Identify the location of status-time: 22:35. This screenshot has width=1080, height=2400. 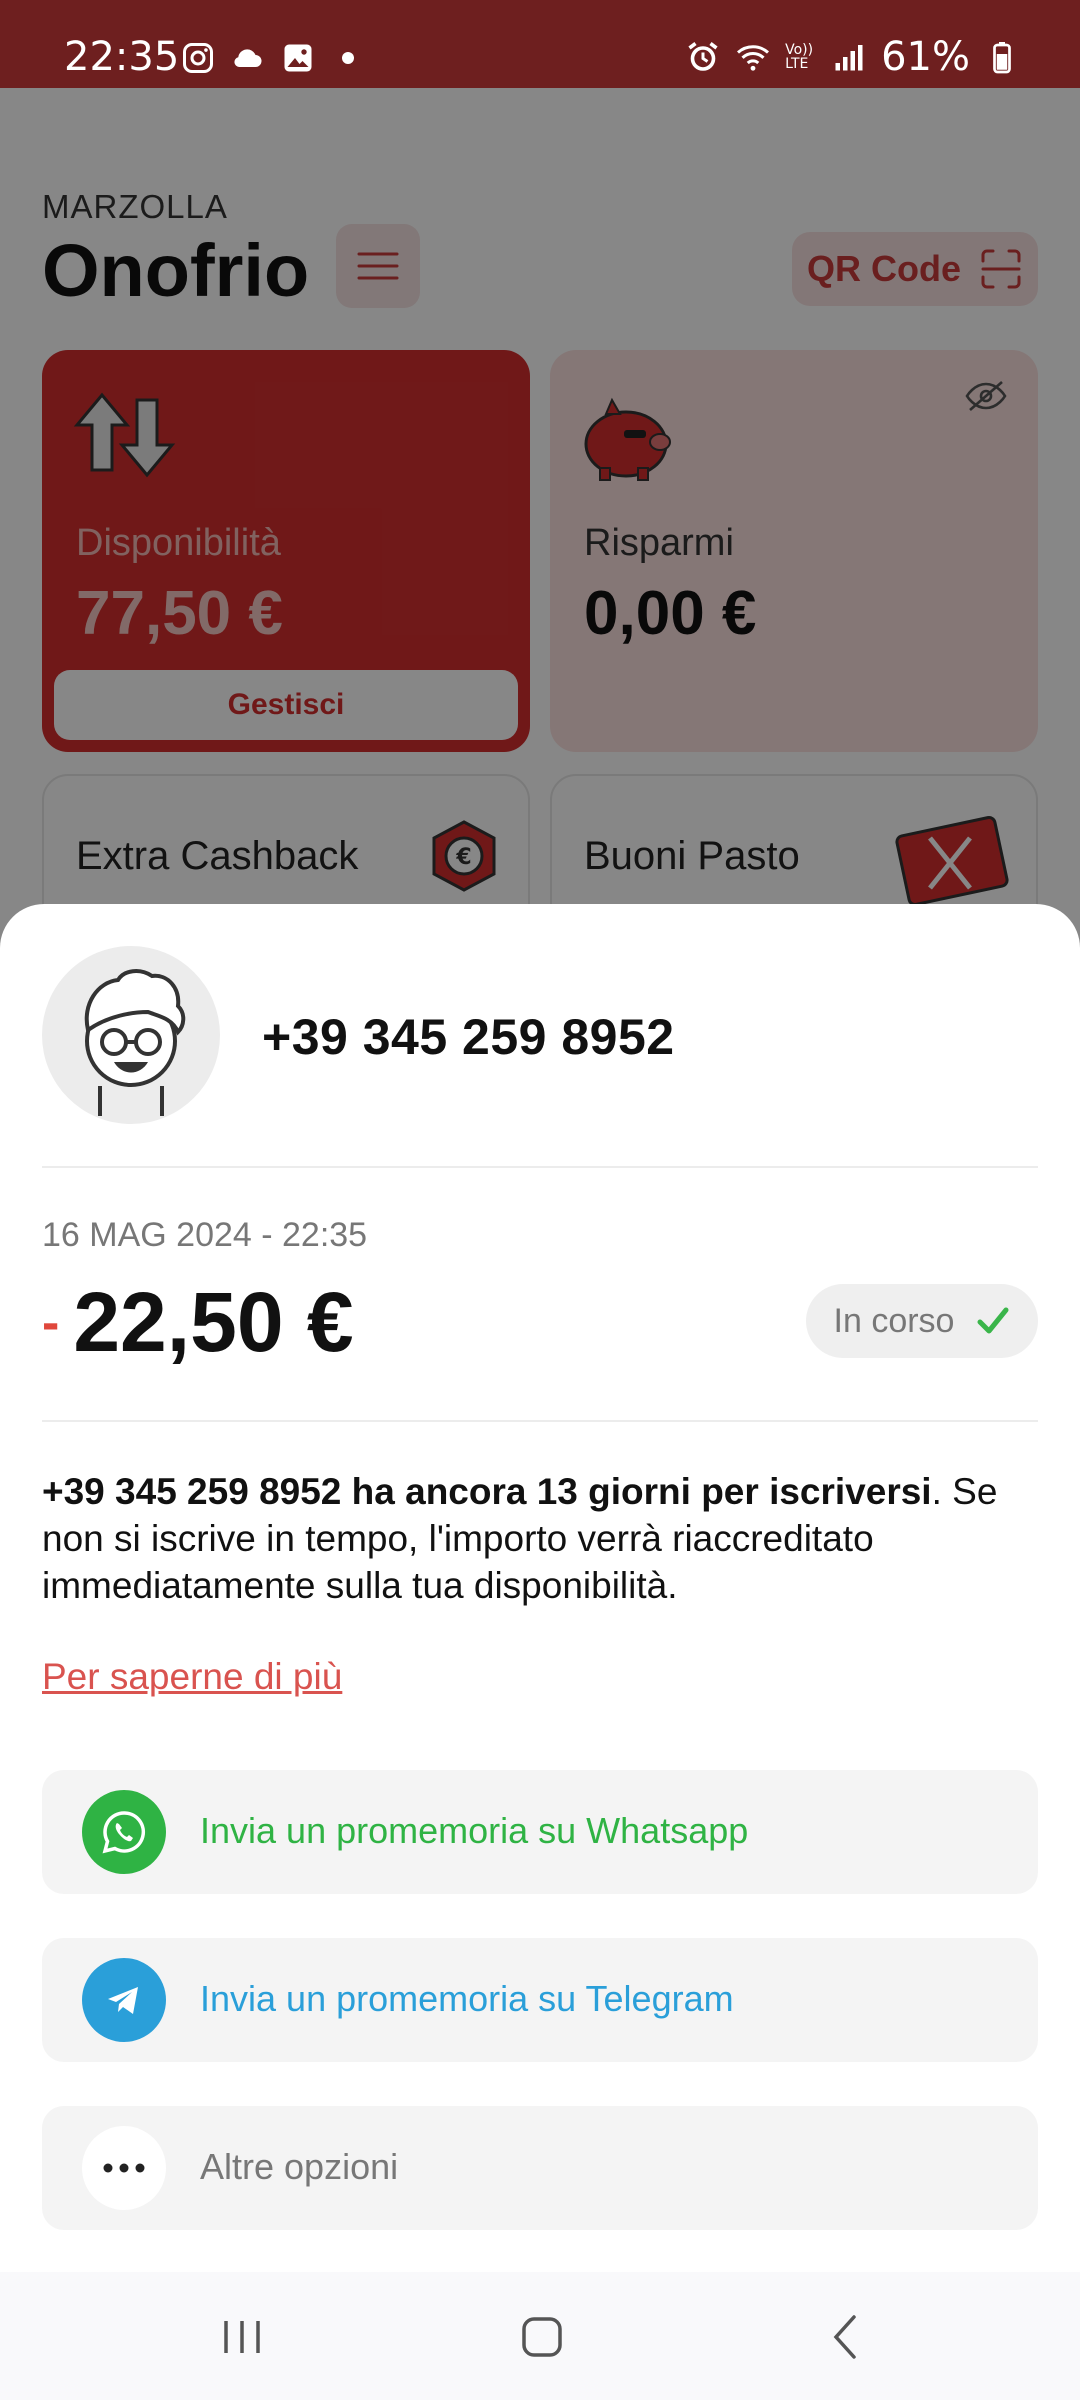
(122, 57).